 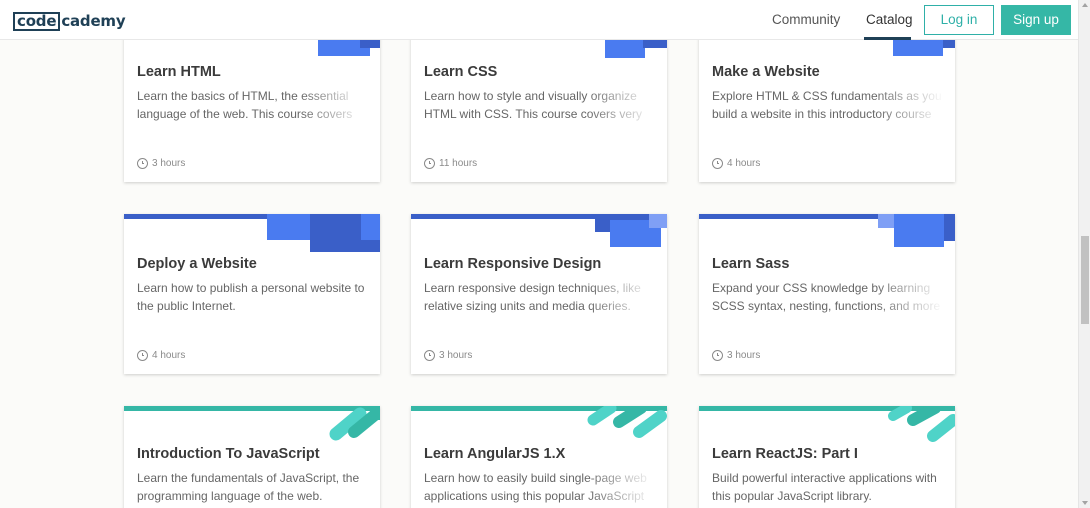 I want to click on scrollbar-thumb, so click(x=1085, y=280).